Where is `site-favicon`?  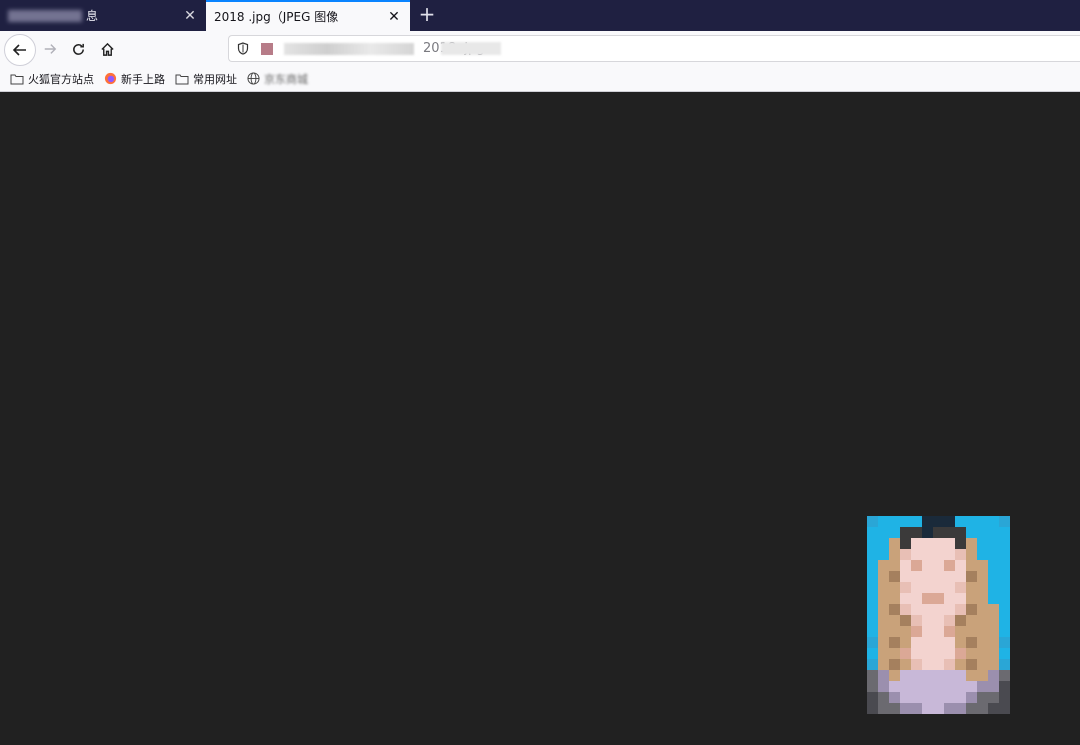 site-favicon is located at coordinates (267, 48).